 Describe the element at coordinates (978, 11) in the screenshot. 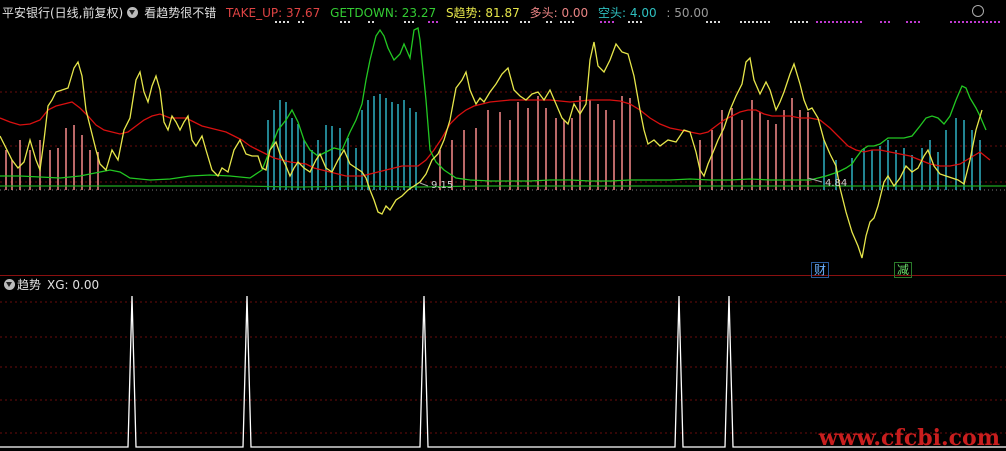

I see `maximize-icon` at that location.